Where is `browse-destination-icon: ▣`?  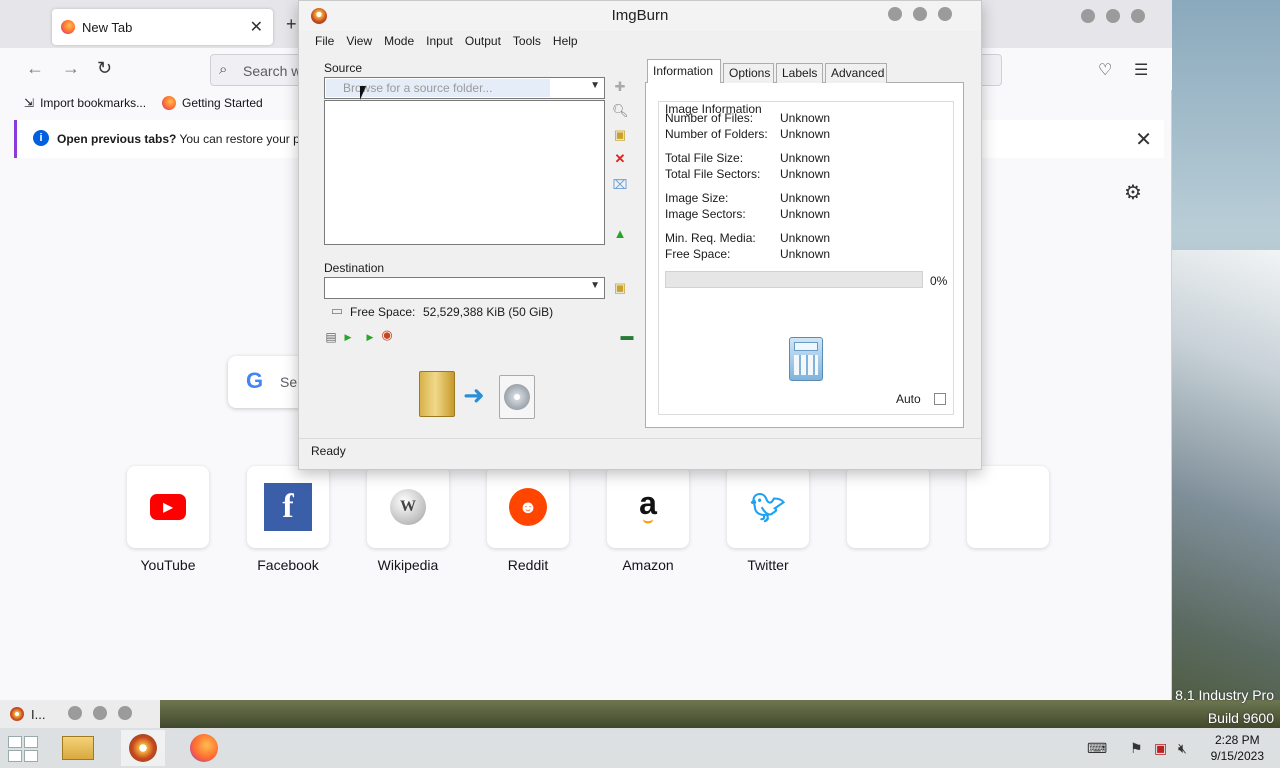 browse-destination-icon: ▣ is located at coordinates (620, 288).